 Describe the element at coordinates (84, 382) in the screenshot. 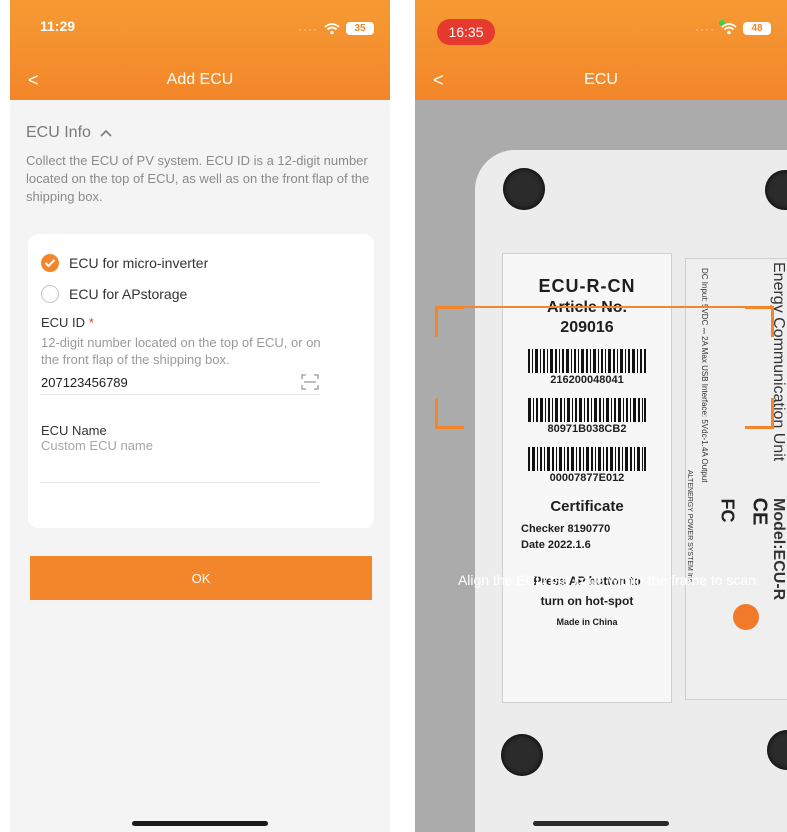

I see `ecu-id-value: 207123456789` at that location.